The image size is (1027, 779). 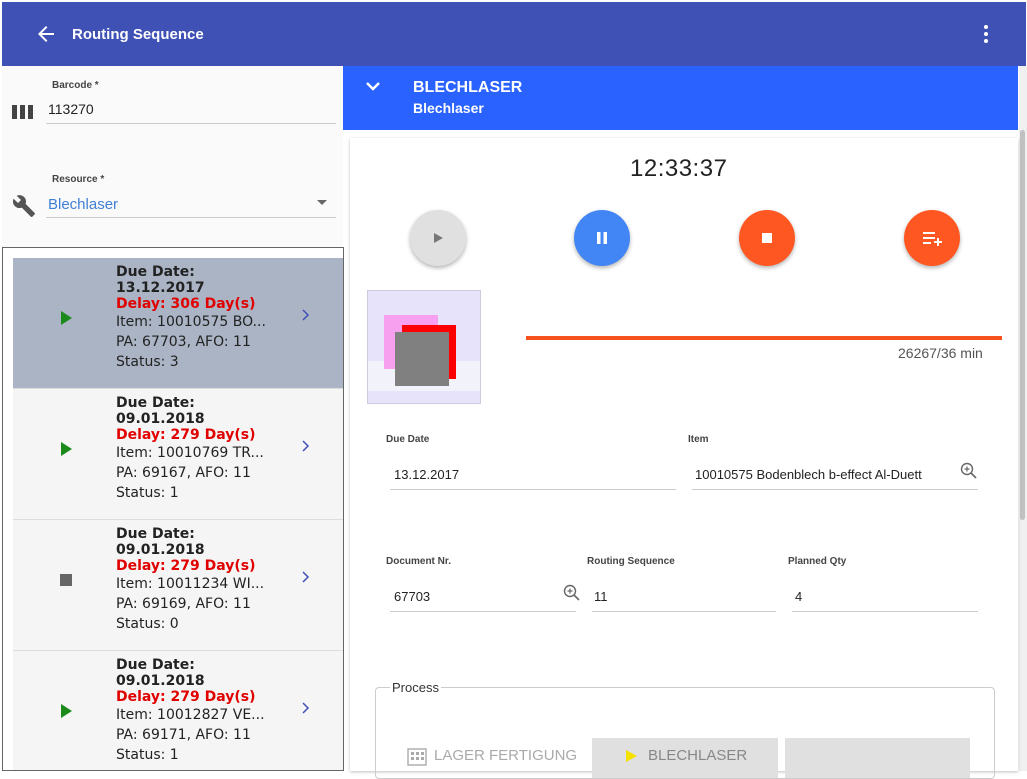 What do you see at coordinates (417, 757) in the screenshot?
I see `building-icon` at bounding box center [417, 757].